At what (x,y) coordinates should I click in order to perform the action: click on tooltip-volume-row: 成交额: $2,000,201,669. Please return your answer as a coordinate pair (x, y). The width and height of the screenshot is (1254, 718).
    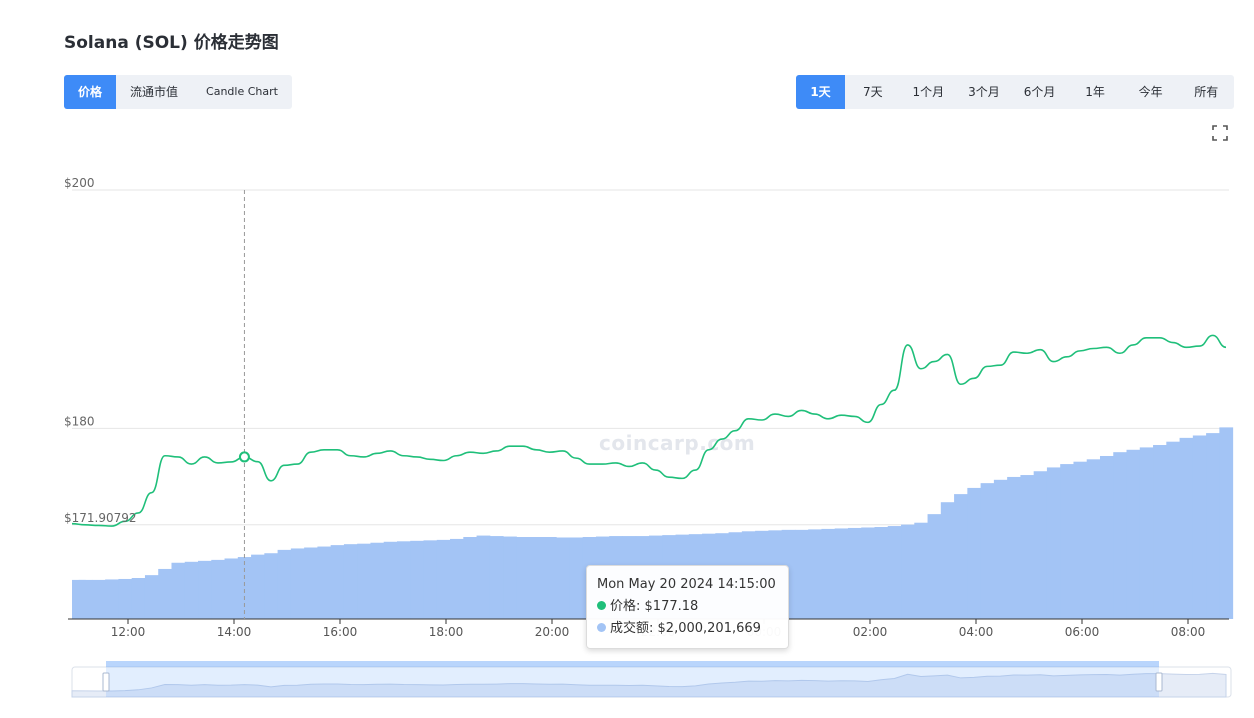
    Looking at the image, I should click on (687, 629).